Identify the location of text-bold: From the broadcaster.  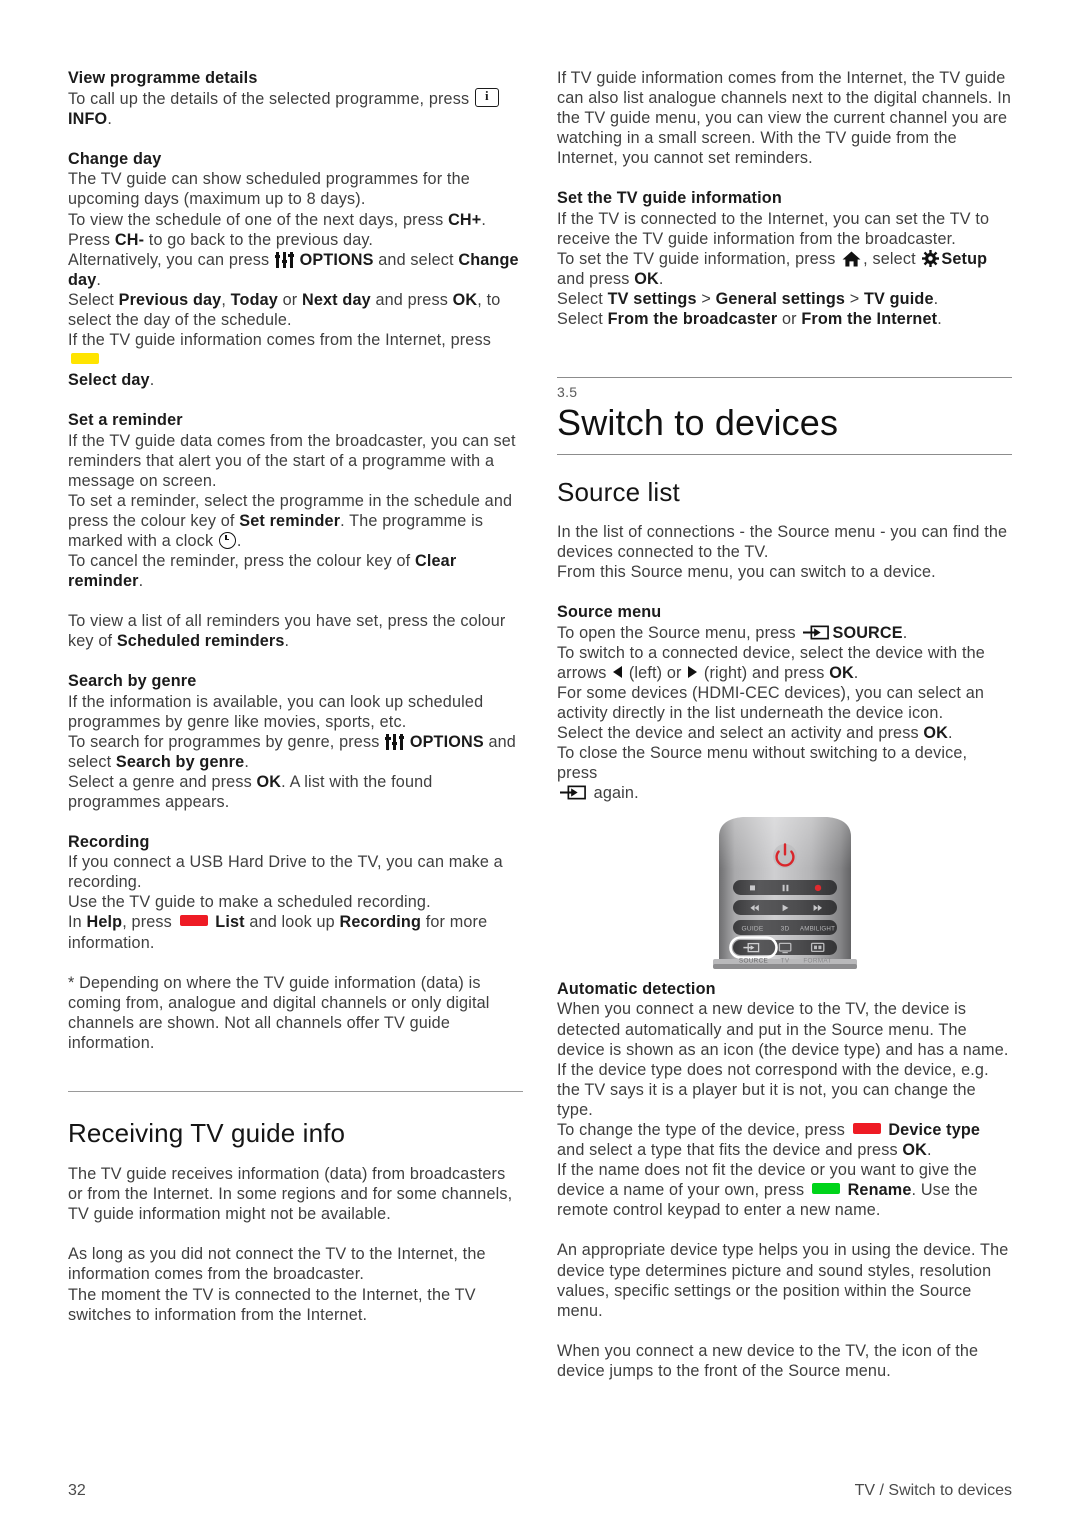
(692, 319).